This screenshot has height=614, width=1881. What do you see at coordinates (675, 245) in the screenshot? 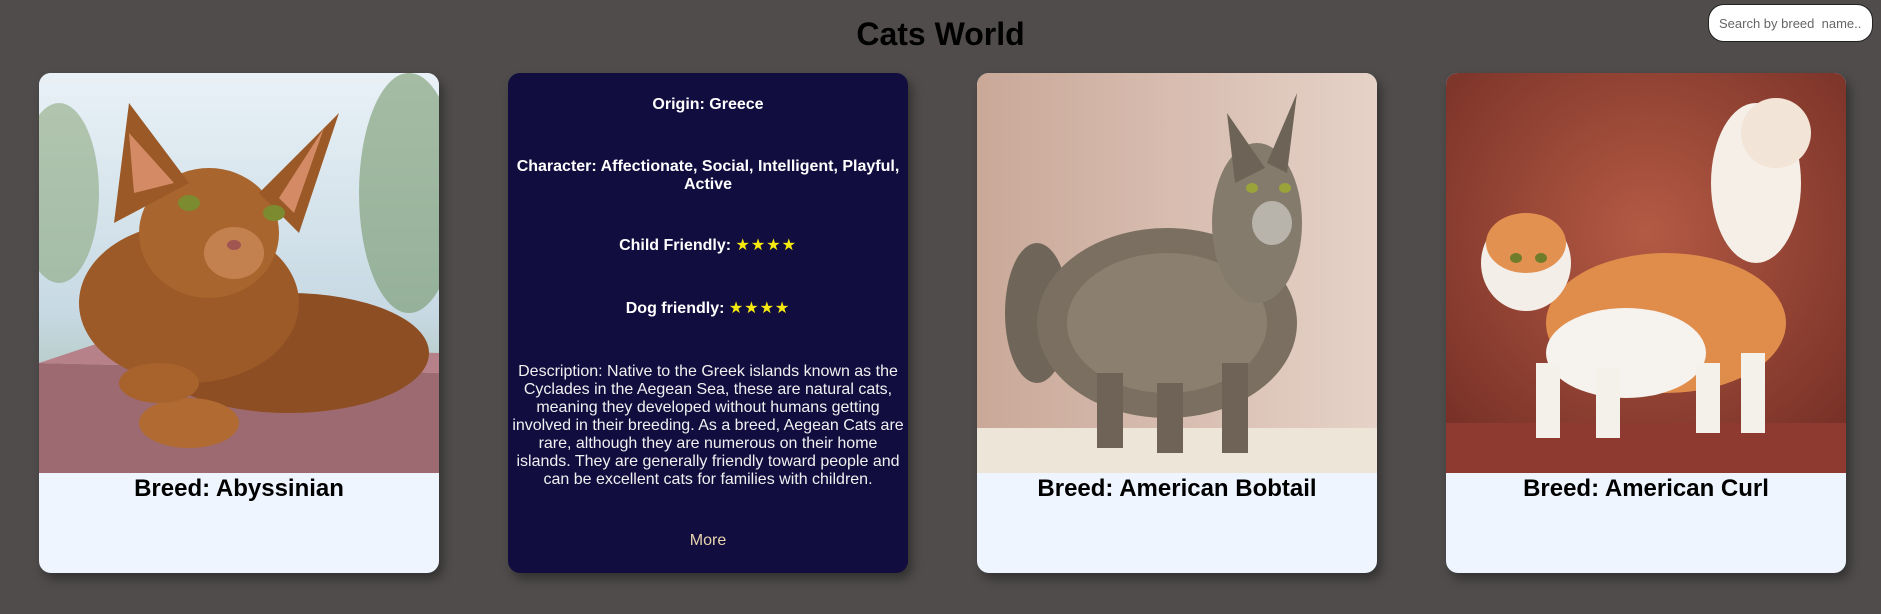
I see `child-friendly-label: Child Friendly:` at bounding box center [675, 245].